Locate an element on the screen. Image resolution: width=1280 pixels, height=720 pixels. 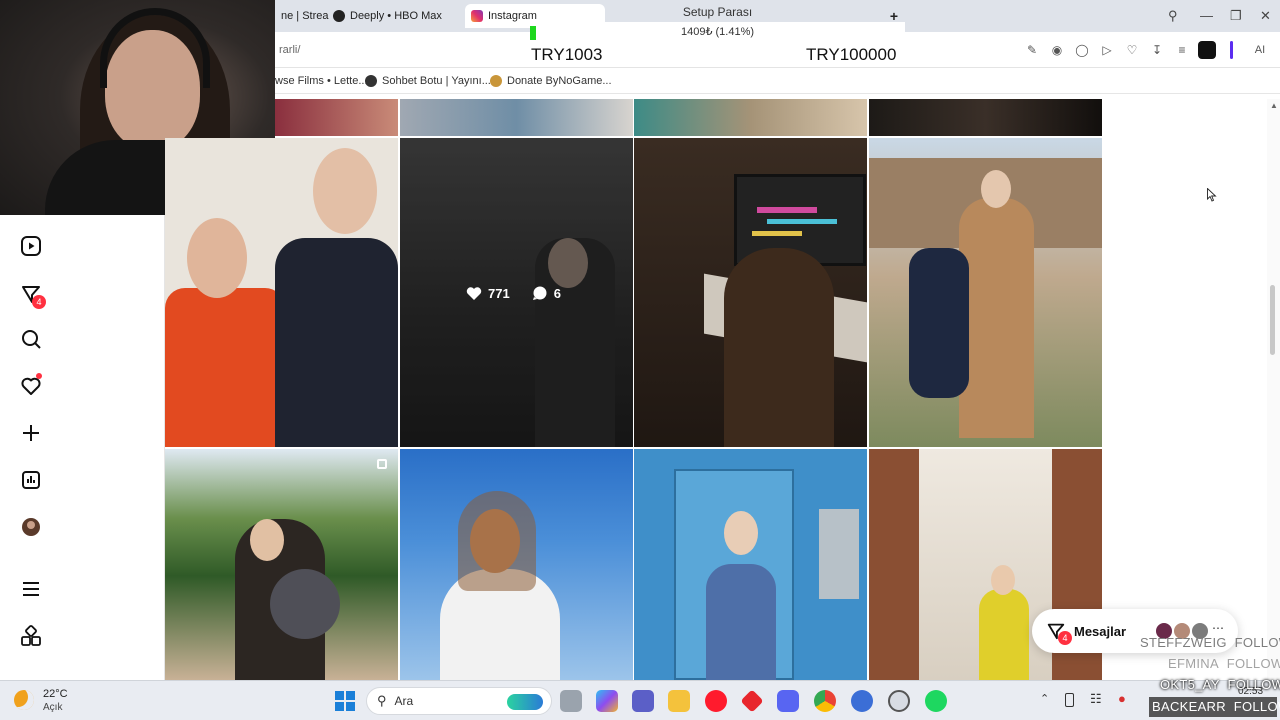
sidebar-toggle-icon is located at coordinates (1231, 50).